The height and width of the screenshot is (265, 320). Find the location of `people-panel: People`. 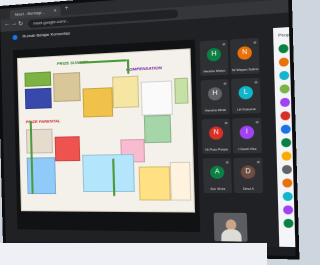

people-panel: People is located at coordinates (286, 136).